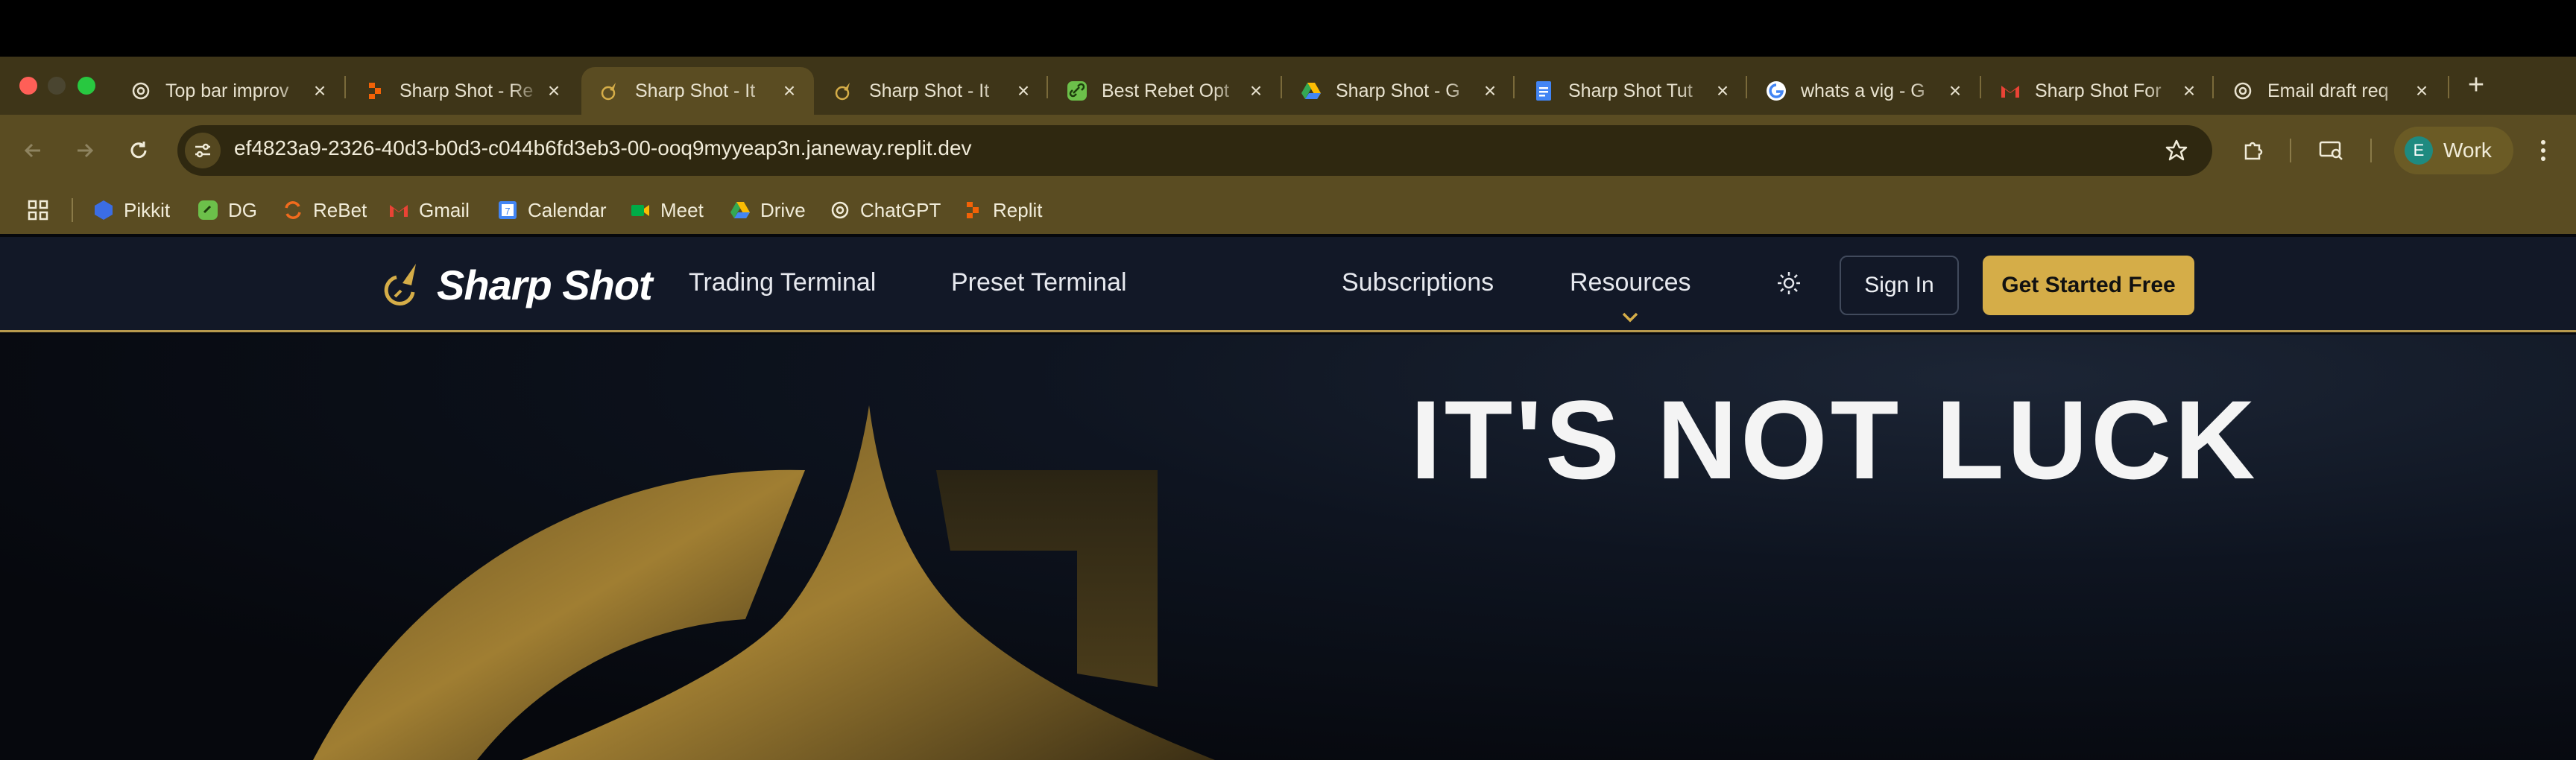 The width and height of the screenshot is (2576, 760). I want to click on replit-icon, so click(375, 91).